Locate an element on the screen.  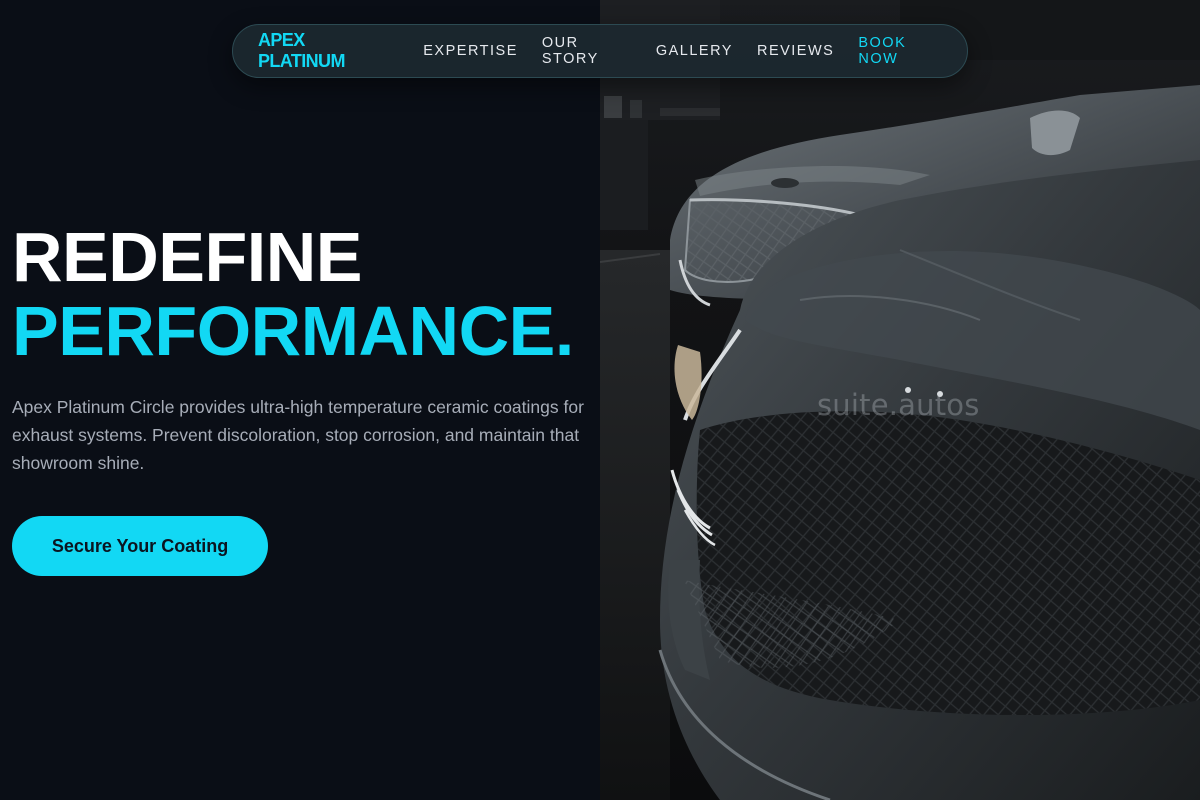
nav-link-our-story: OUR STORY is located at coordinates (587, 51).